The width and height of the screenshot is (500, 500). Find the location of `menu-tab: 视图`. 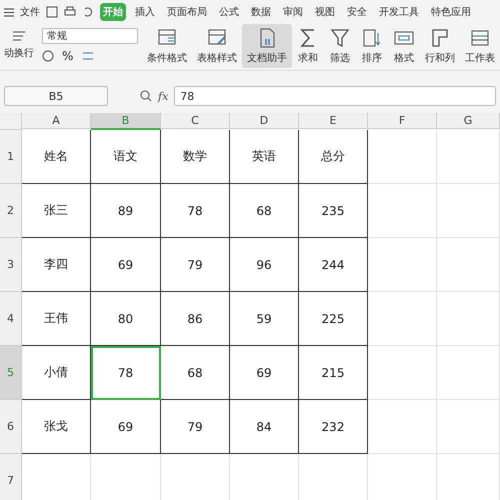

menu-tab: 视图 is located at coordinates (325, 12).